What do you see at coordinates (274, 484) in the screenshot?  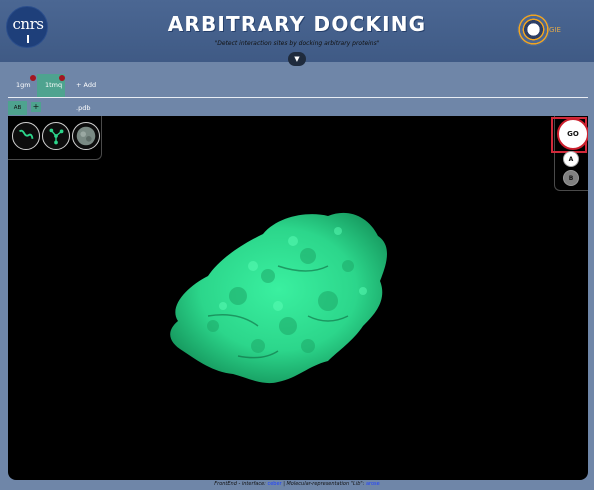 I see `footer-link-ceber: ceber` at bounding box center [274, 484].